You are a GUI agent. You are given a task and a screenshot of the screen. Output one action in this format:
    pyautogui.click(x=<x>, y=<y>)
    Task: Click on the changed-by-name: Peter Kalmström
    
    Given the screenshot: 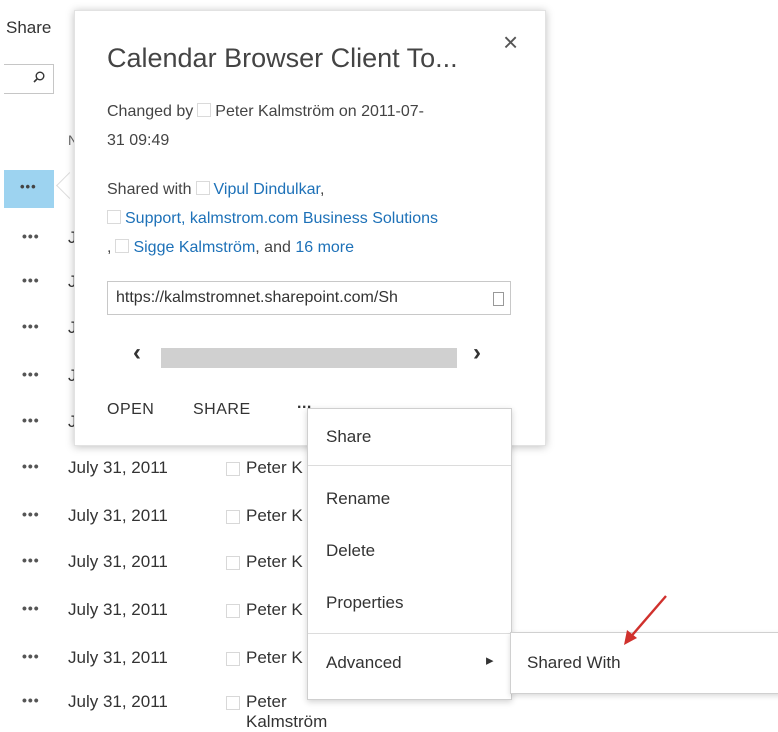 What is the action you would take?
    pyautogui.click(x=275, y=111)
    